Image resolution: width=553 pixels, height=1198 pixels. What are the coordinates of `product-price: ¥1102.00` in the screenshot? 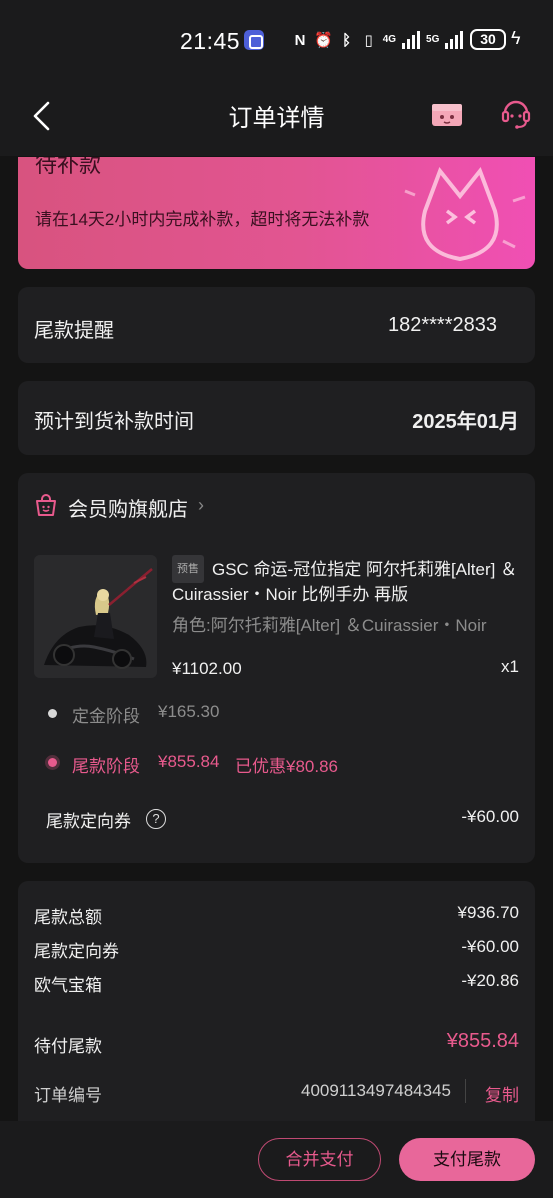 It's located at (207, 668).